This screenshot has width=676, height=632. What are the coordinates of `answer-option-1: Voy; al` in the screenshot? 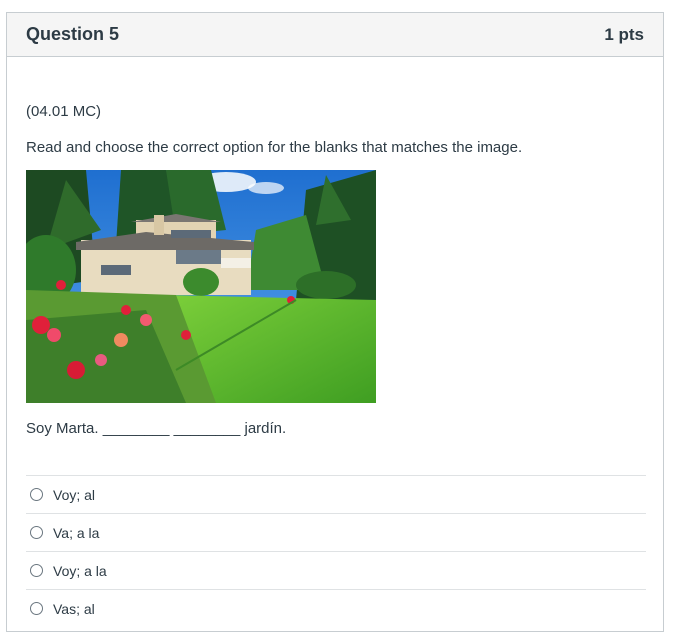 It's located at (336, 494).